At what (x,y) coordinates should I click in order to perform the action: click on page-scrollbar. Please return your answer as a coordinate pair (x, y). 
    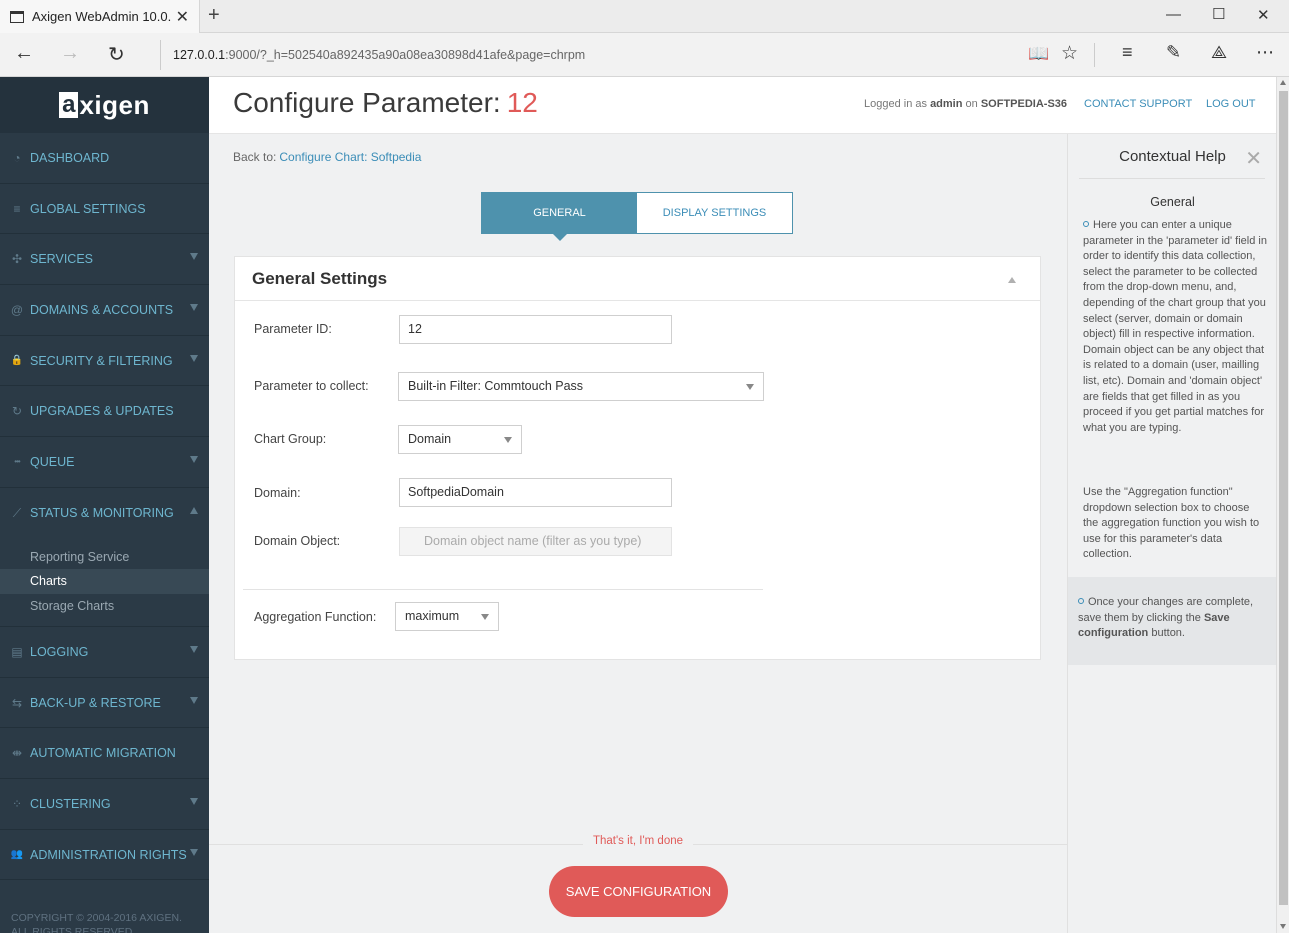
    Looking at the image, I should click on (1282, 505).